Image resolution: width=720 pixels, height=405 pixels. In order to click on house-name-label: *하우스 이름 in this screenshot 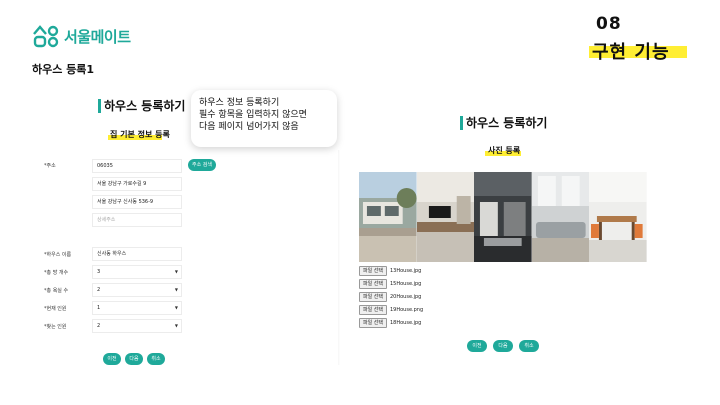, I will do `click(58, 255)`.